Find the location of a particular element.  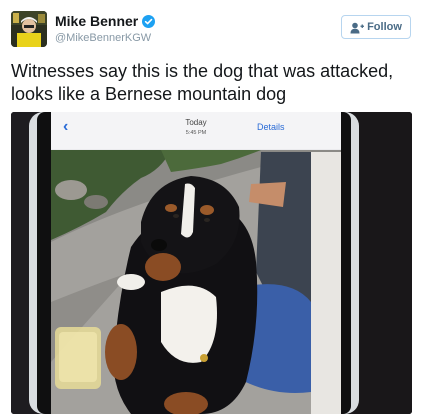

display-name: Mike Benner is located at coordinates (96, 21).